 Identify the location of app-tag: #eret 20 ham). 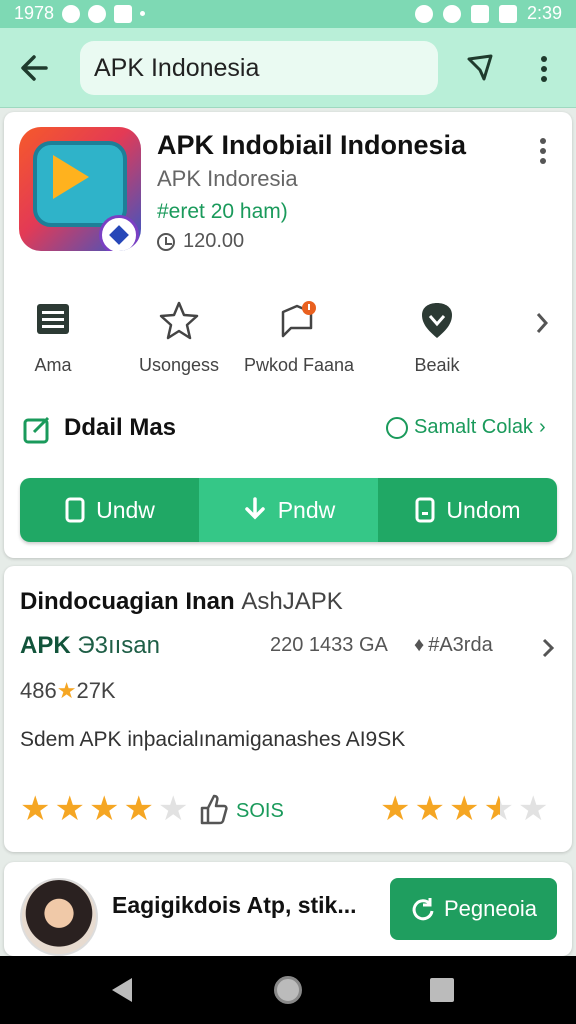
(222, 211).